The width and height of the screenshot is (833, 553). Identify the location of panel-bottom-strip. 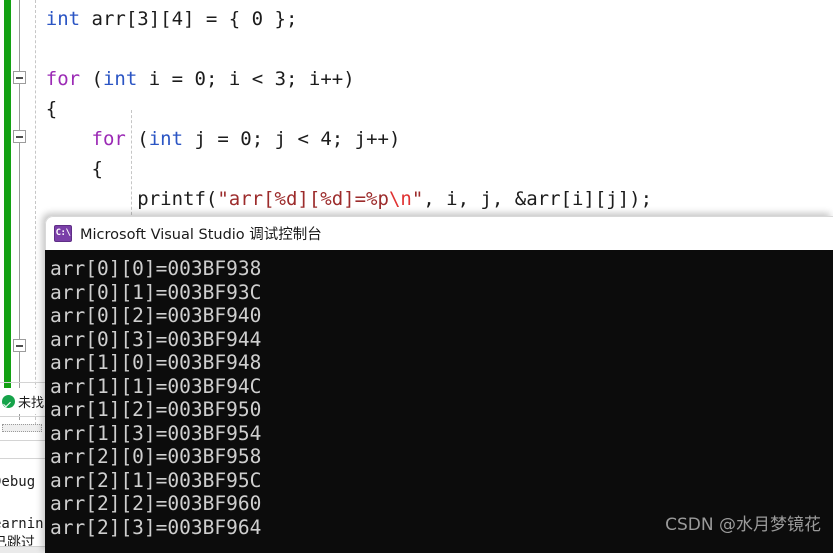
(23, 549).